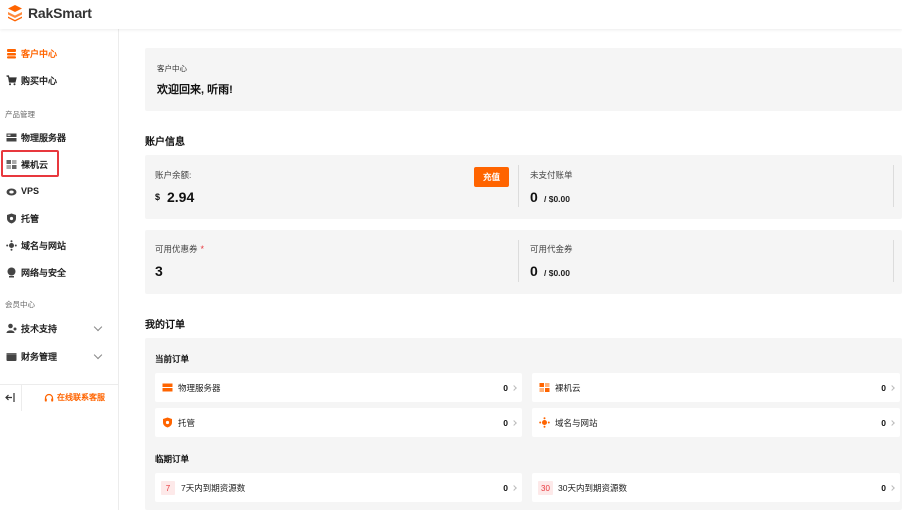 The image size is (902, 510). Describe the element at coordinates (181, 197) in the screenshot. I see `balance-value: 2.94` at that location.